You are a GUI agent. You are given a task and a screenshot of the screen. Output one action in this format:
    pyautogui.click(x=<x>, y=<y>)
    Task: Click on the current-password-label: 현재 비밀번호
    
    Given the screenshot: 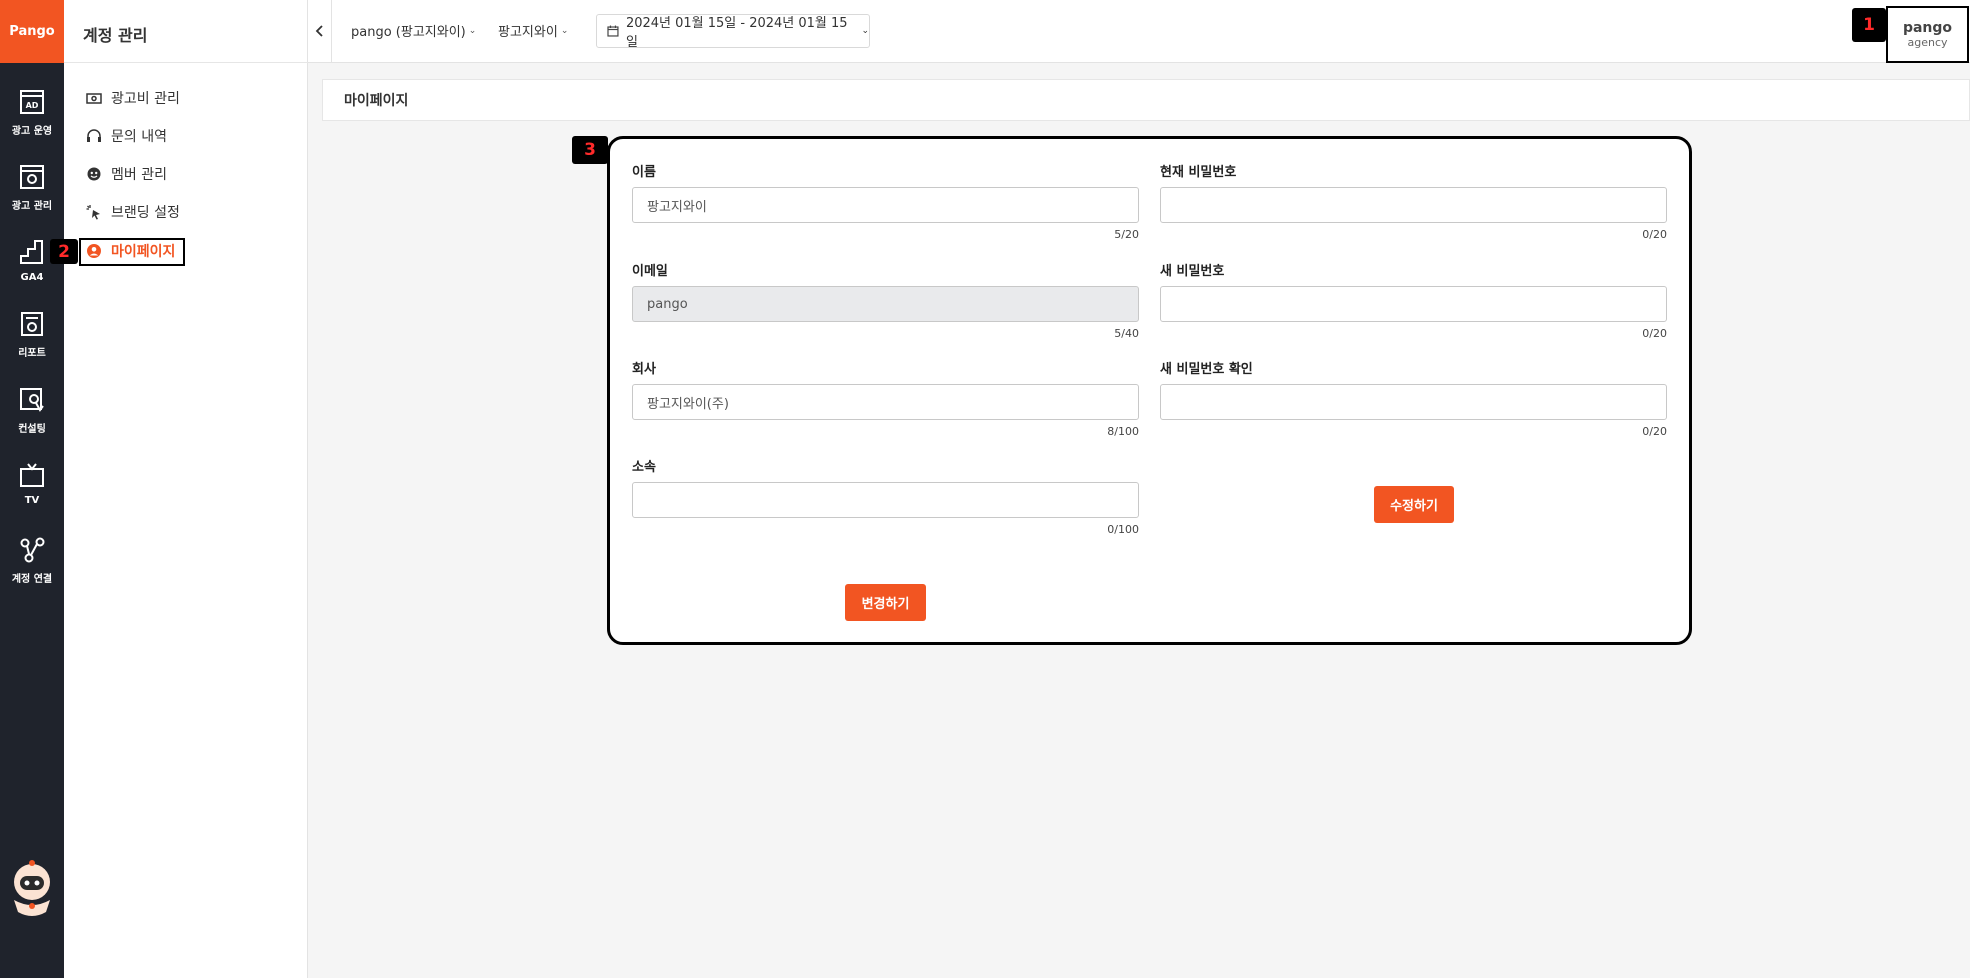 What is the action you would take?
    pyautogui.click(x=1198, y=172)
    